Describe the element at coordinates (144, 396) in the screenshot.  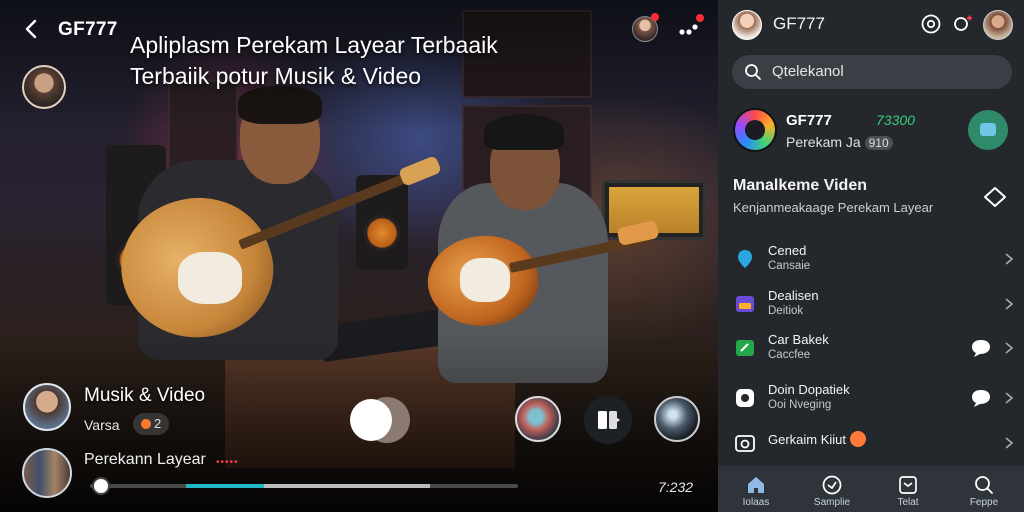
I see `author-name: Musik & Video` at that location.